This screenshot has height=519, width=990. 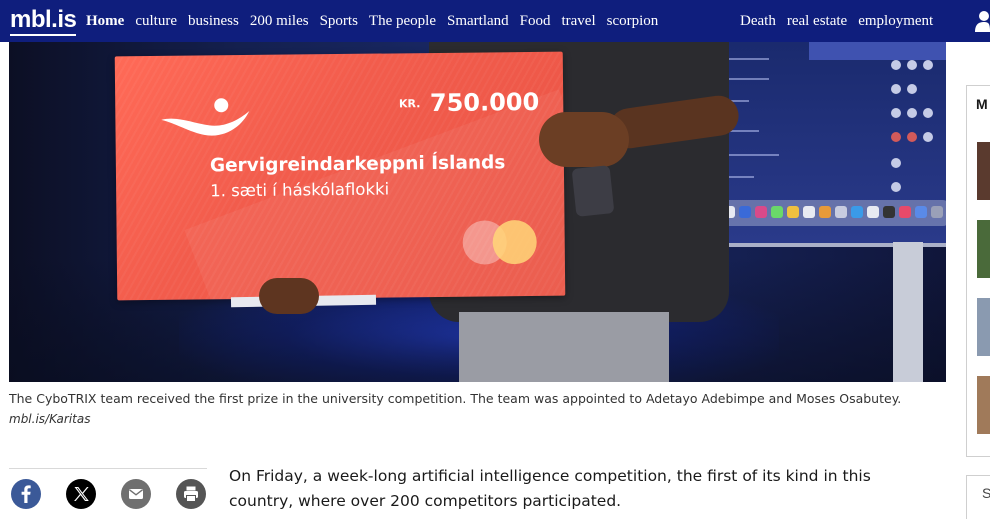 I want to click on nav-item-smartland: Smartland, so click(x=478, y=21).